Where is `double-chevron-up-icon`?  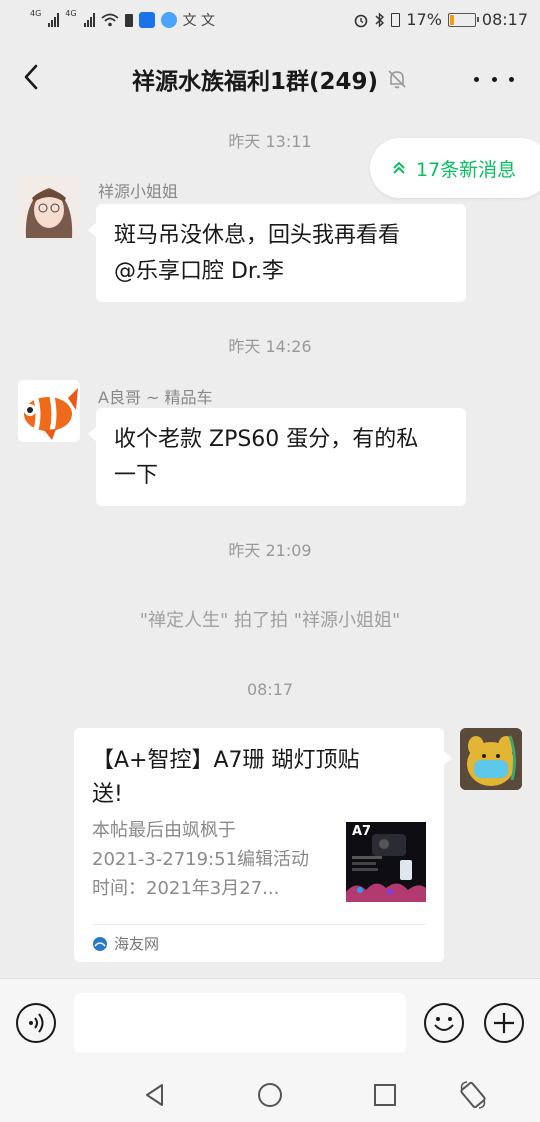 double-chevron-up-icon is located at coordinates (399, 167).